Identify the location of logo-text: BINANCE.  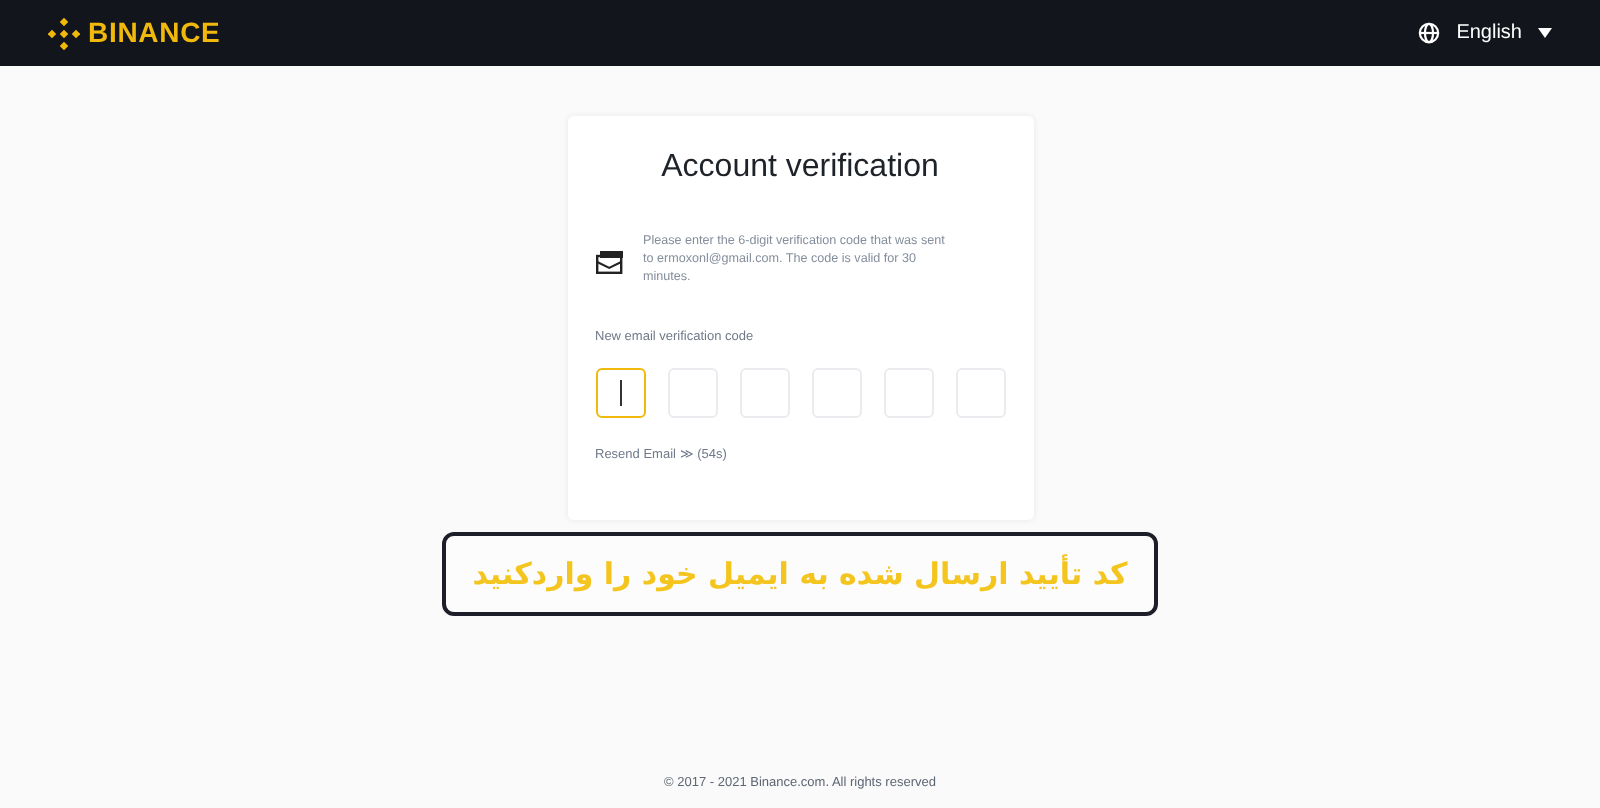
(154, 33).